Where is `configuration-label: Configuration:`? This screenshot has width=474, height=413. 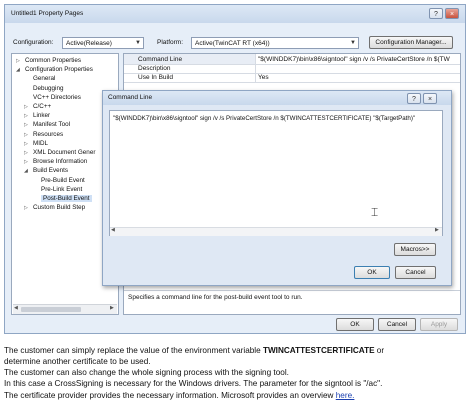 configuration-label: Configuration: is located at coordinates (33, 42).